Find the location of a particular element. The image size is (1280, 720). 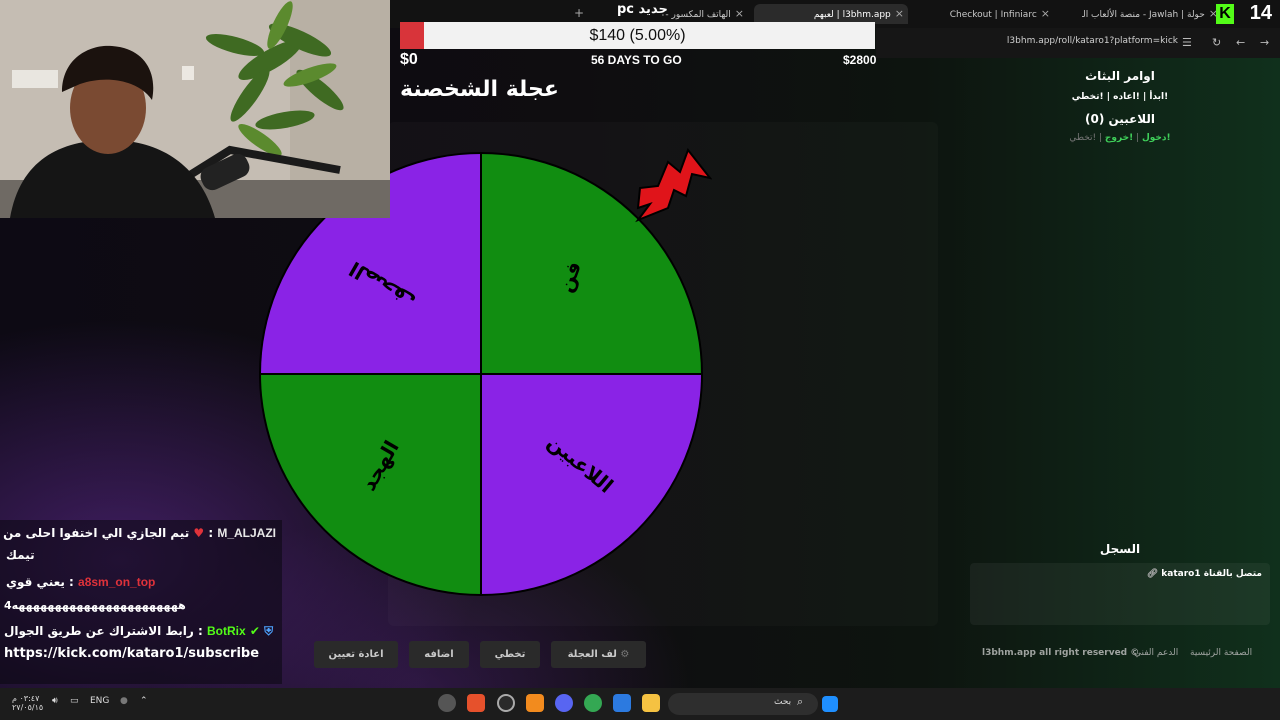

language-indicator: ENG is located at coordinates (99, 701).